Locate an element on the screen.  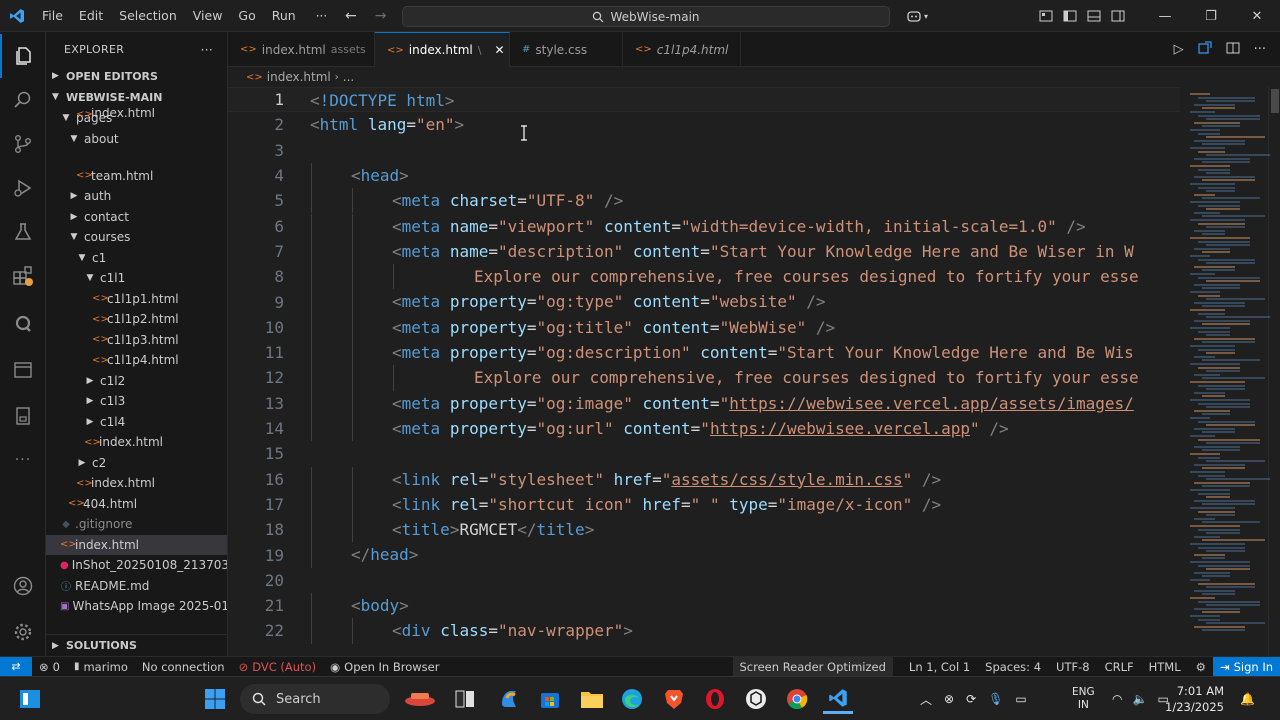
user-indicator: ▮ marimo is located at coordinates (101, 667).